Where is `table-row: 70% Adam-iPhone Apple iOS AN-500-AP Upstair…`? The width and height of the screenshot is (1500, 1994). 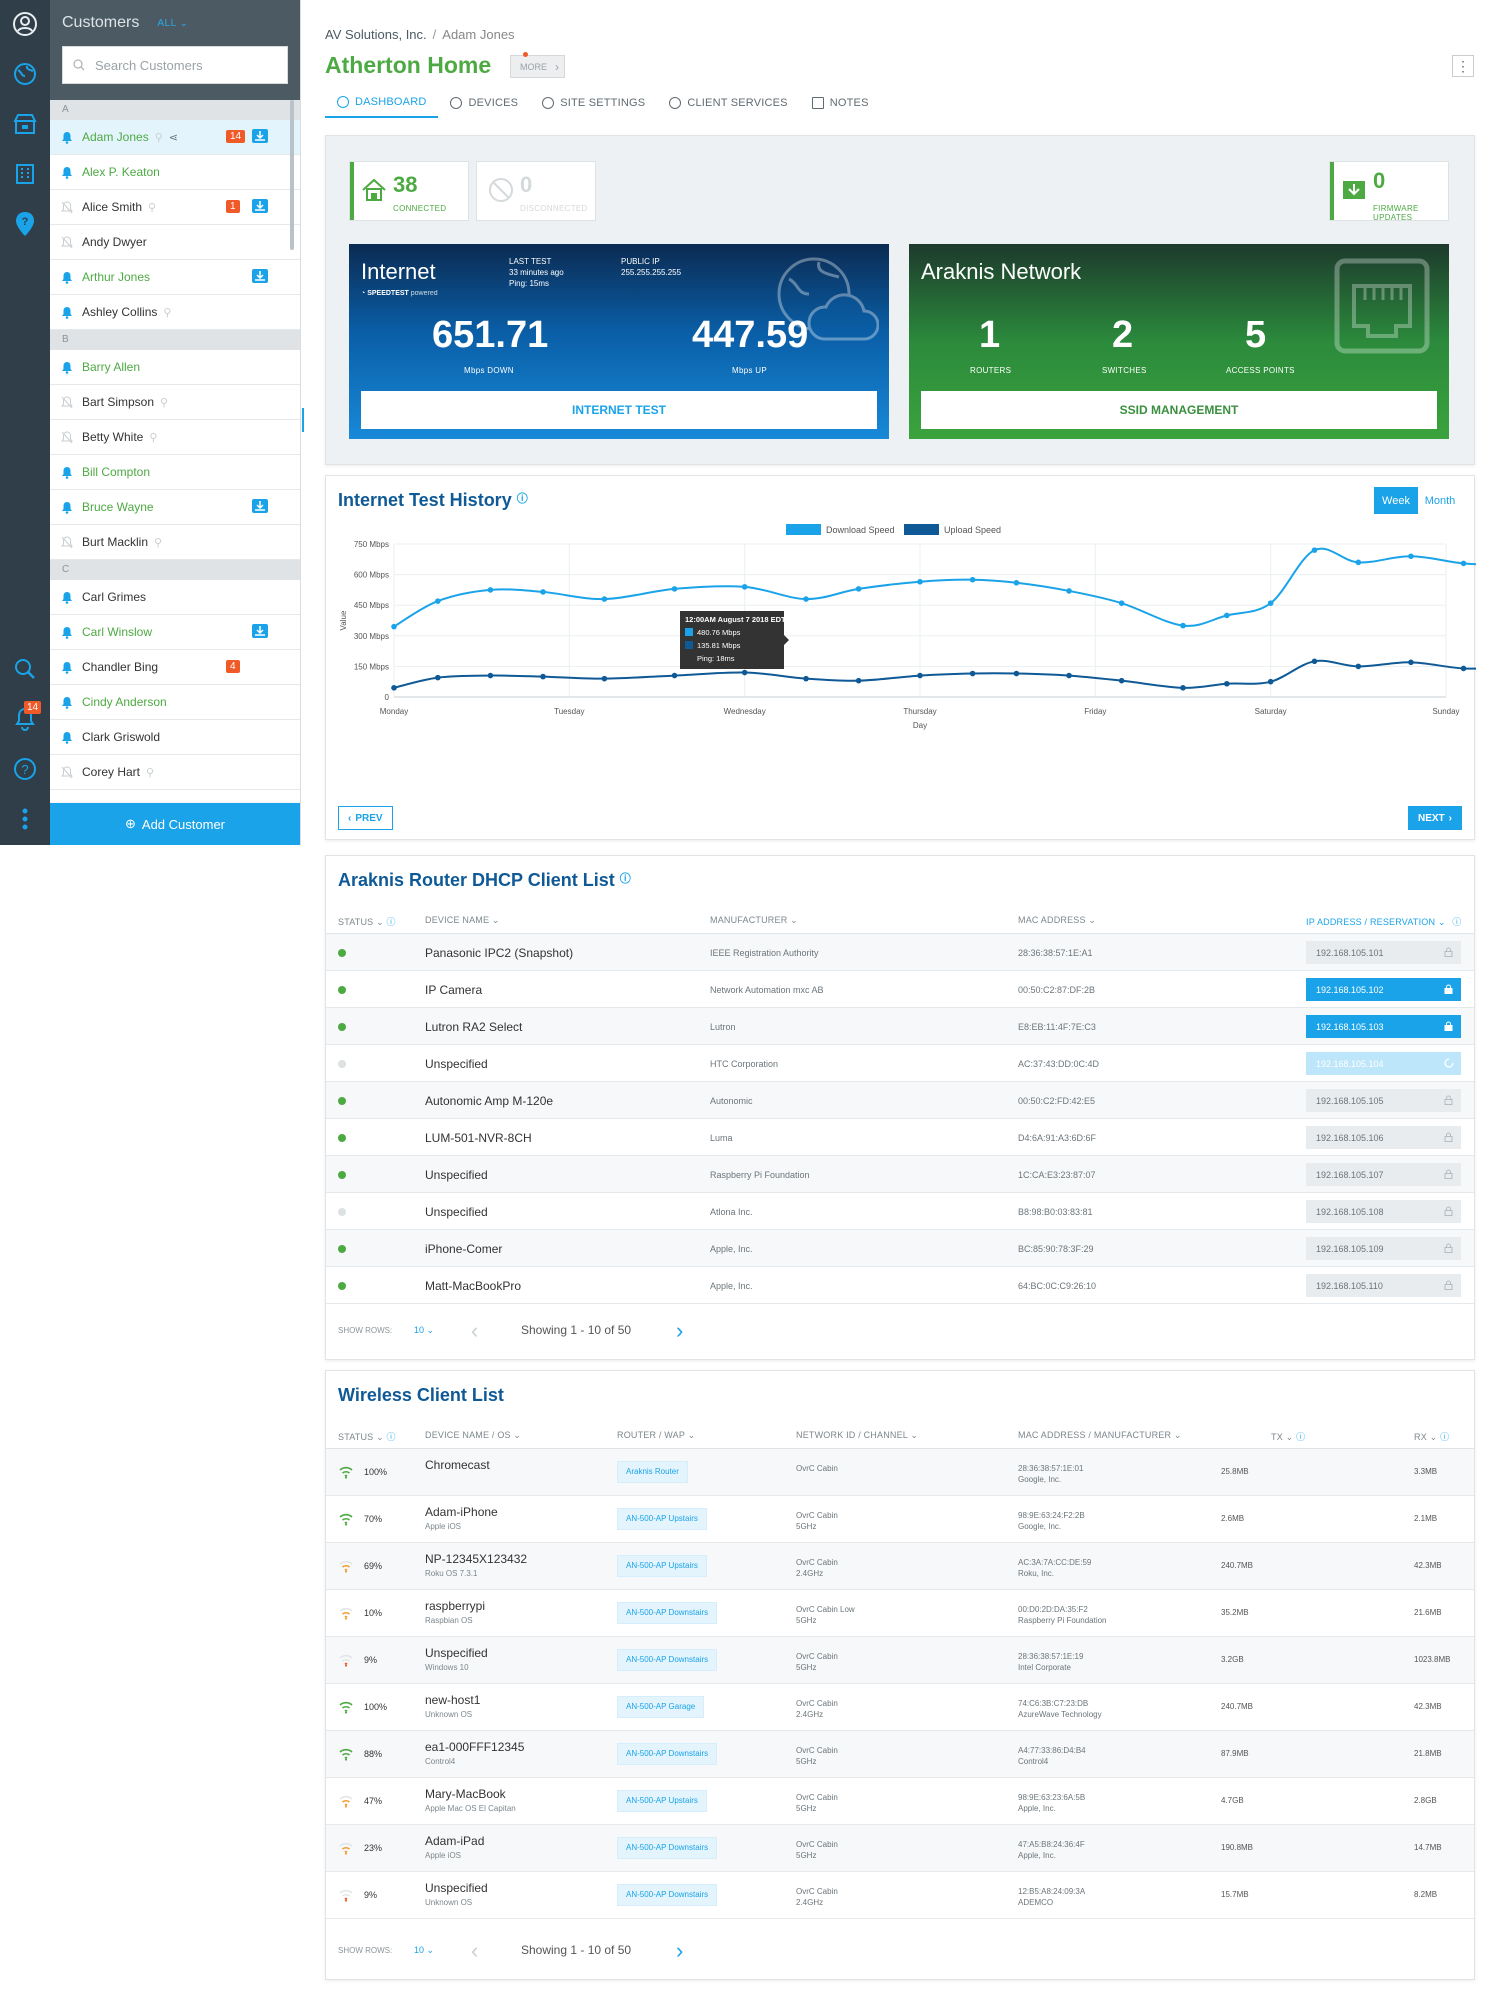
table-row: 70% Adam-iPhone Apple iOS AN-500-AP Upstair… is located at coordinates (900, 1519).